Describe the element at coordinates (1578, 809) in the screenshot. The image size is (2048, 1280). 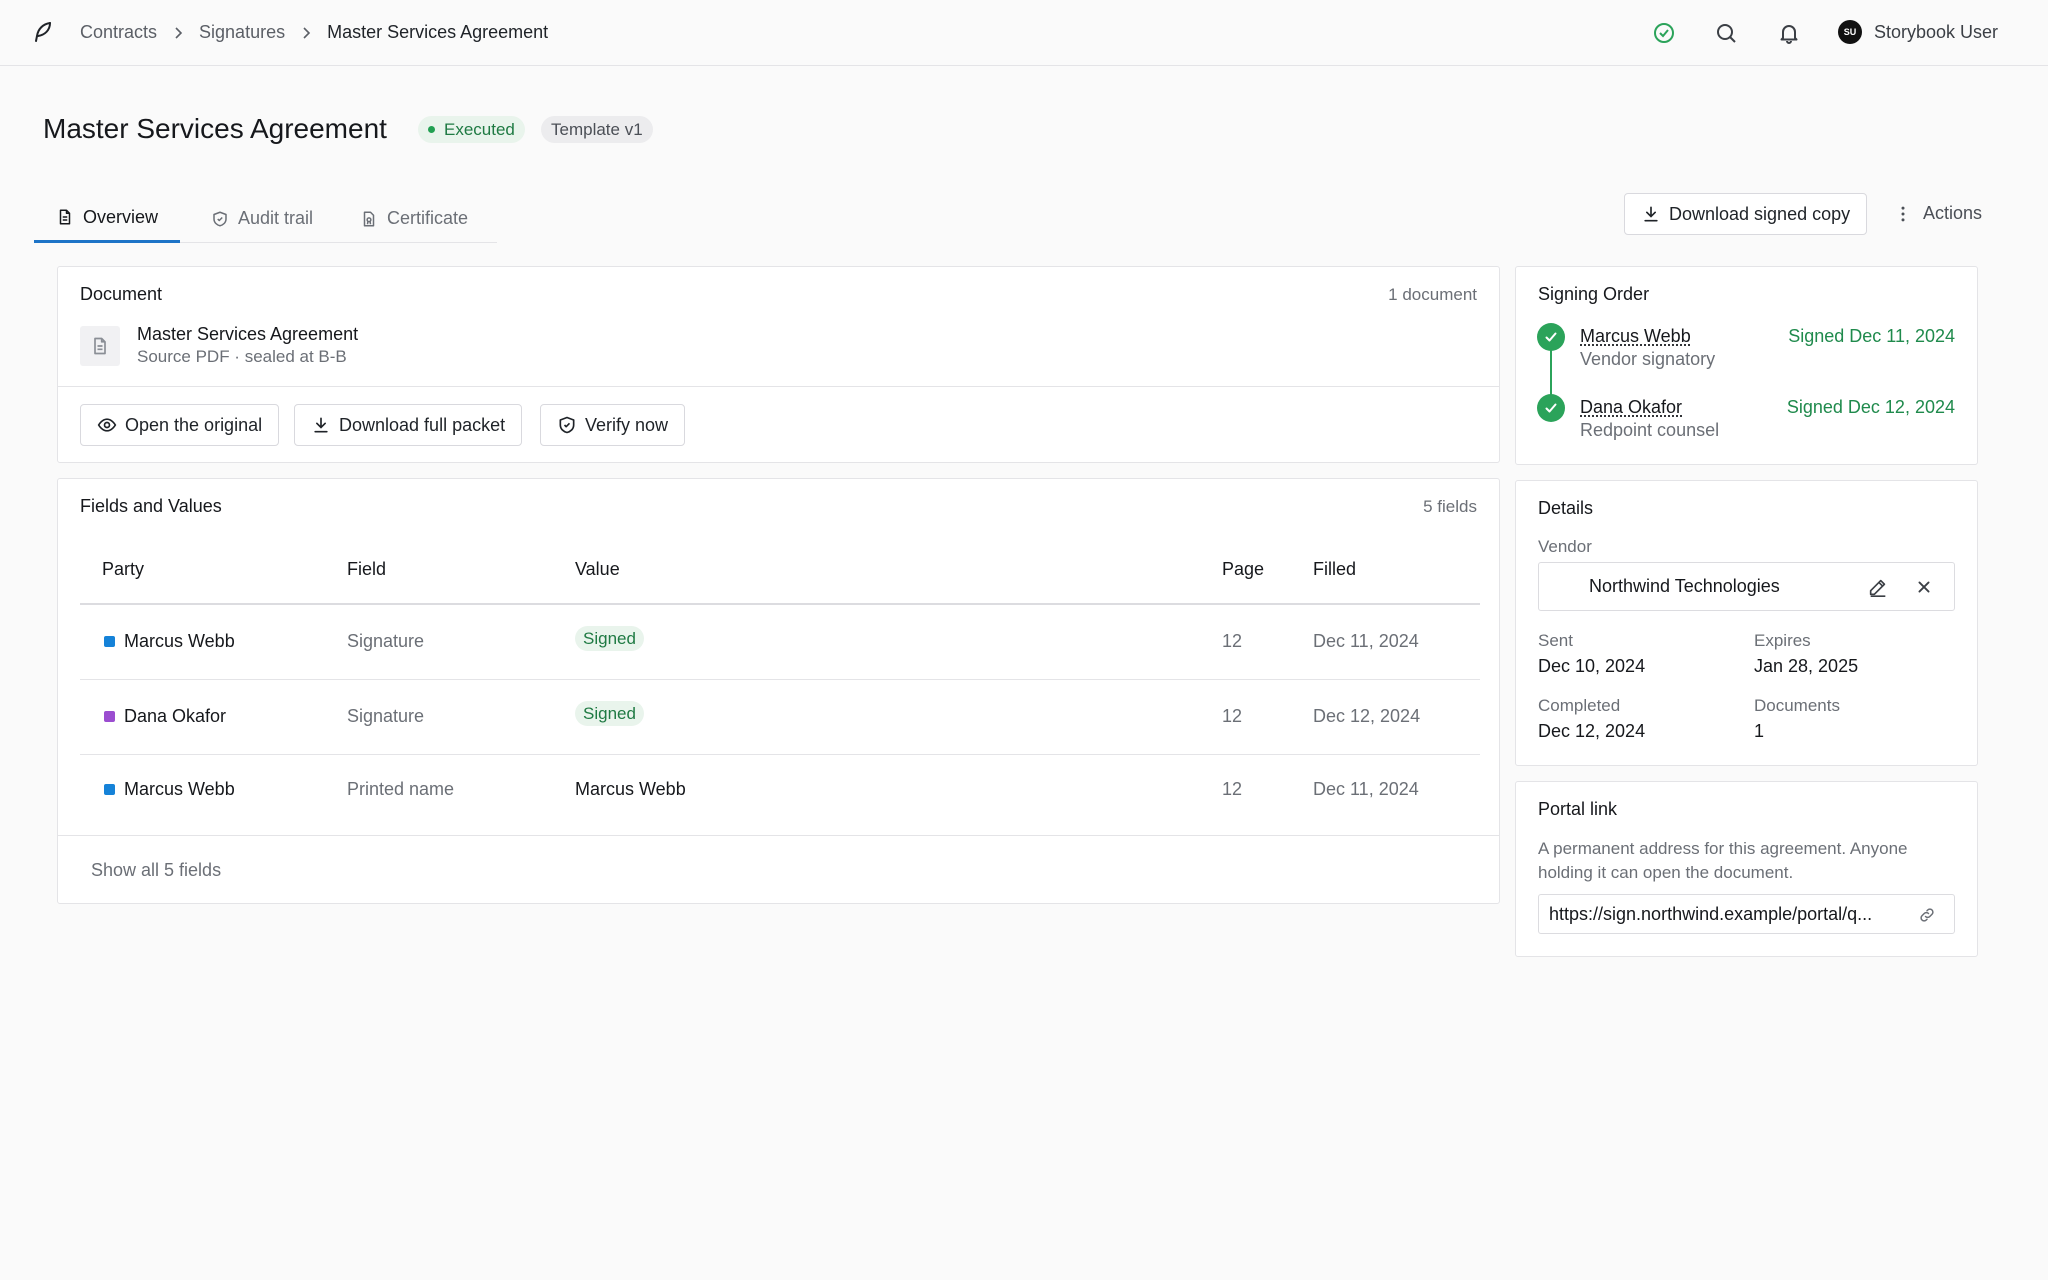
I see `portal-link-title: Portal link` at that location.